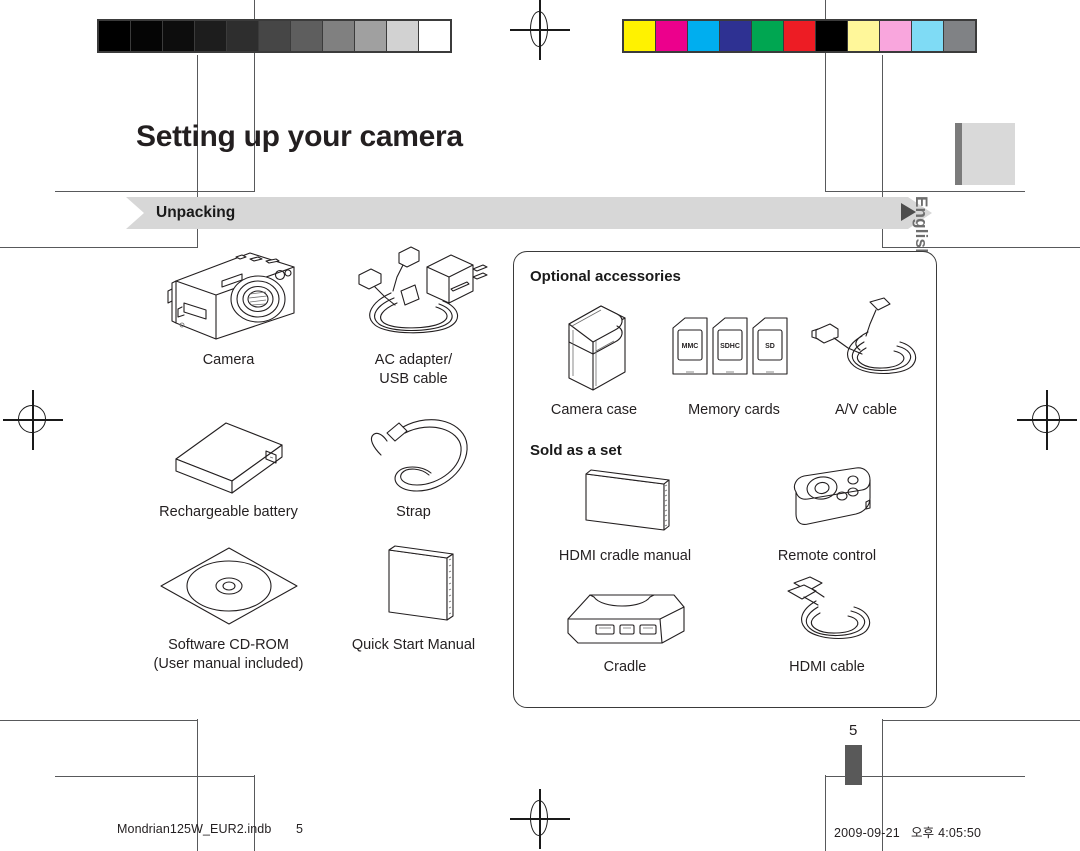 The image size is (1080, 851). Describe the element at coordinates (960, 833) in the screenshot. I see `footer-time-text: 4:05:50` at that location.